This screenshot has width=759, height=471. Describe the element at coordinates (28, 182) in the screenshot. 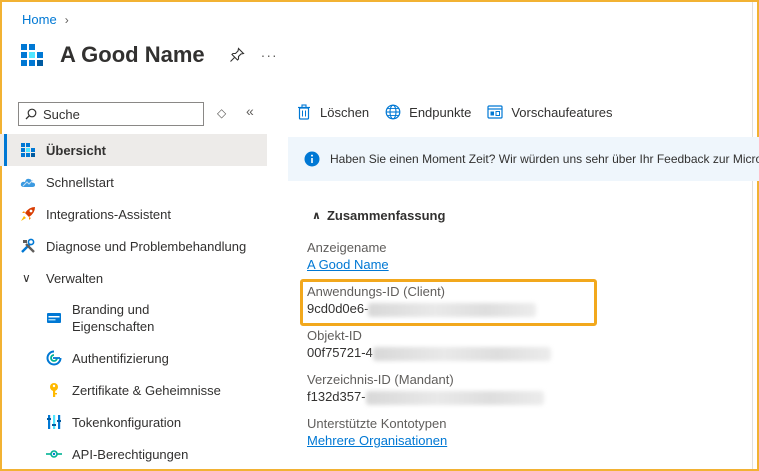

I see `cloud-icon` at that location.